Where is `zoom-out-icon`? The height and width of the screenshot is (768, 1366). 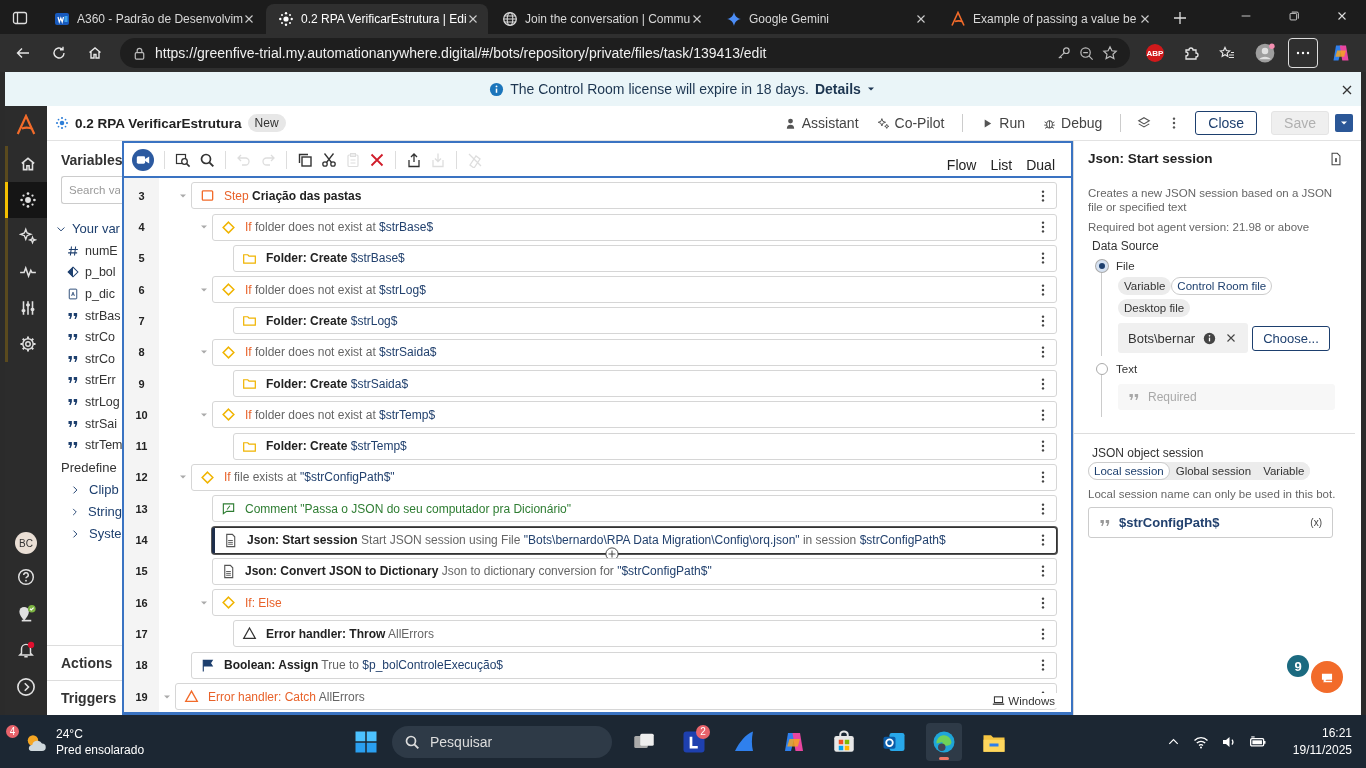
zoom-out-icon is located at coordinates (1086, 53).